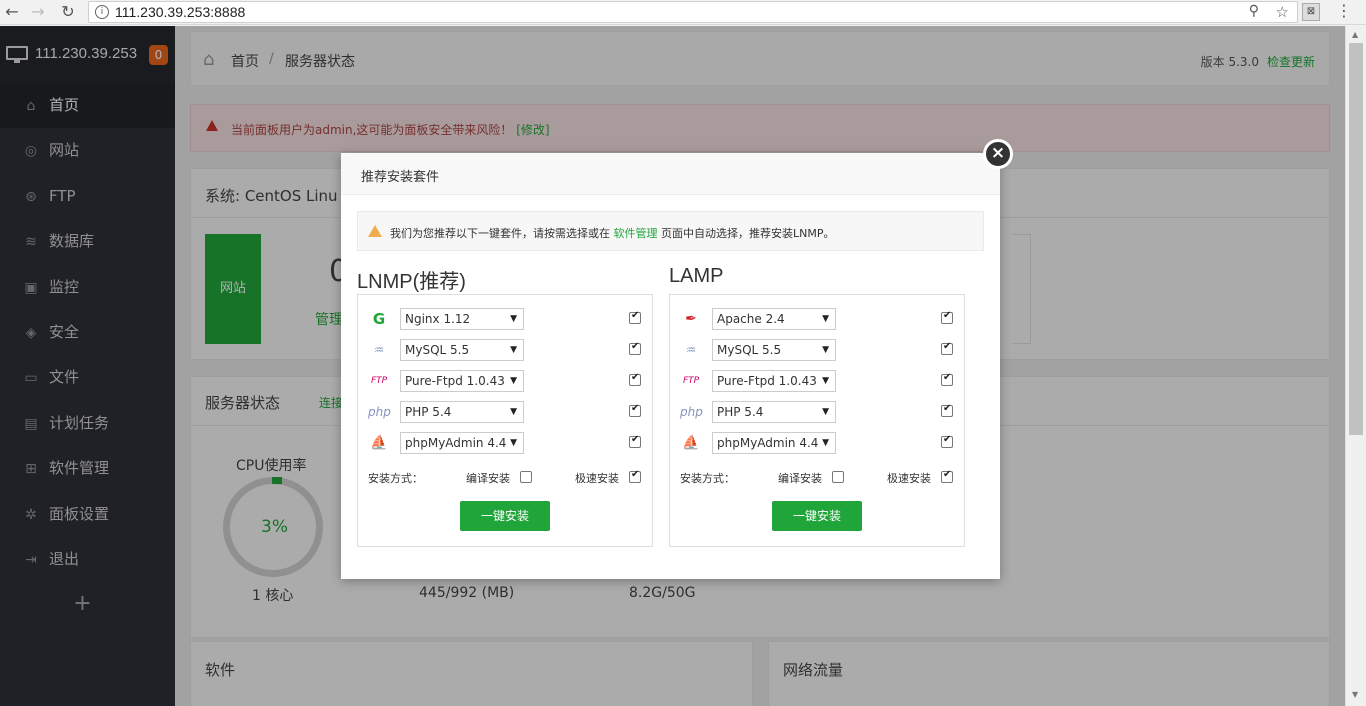  I want to click on browser-toolbar: ← → ↻ i 111.230.39.253:8888 ⚲ ☆ ⊠ ⋮, so click(683, 12).